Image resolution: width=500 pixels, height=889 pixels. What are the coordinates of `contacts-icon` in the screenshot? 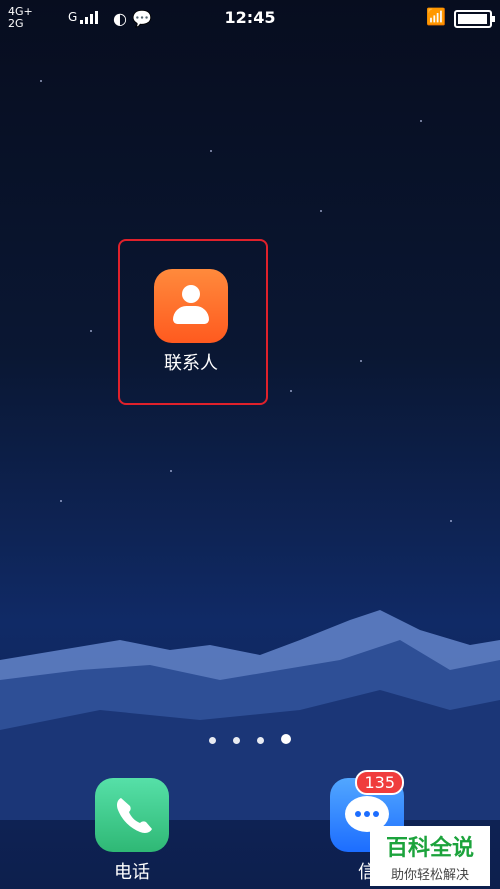 It's located at (191, 306).